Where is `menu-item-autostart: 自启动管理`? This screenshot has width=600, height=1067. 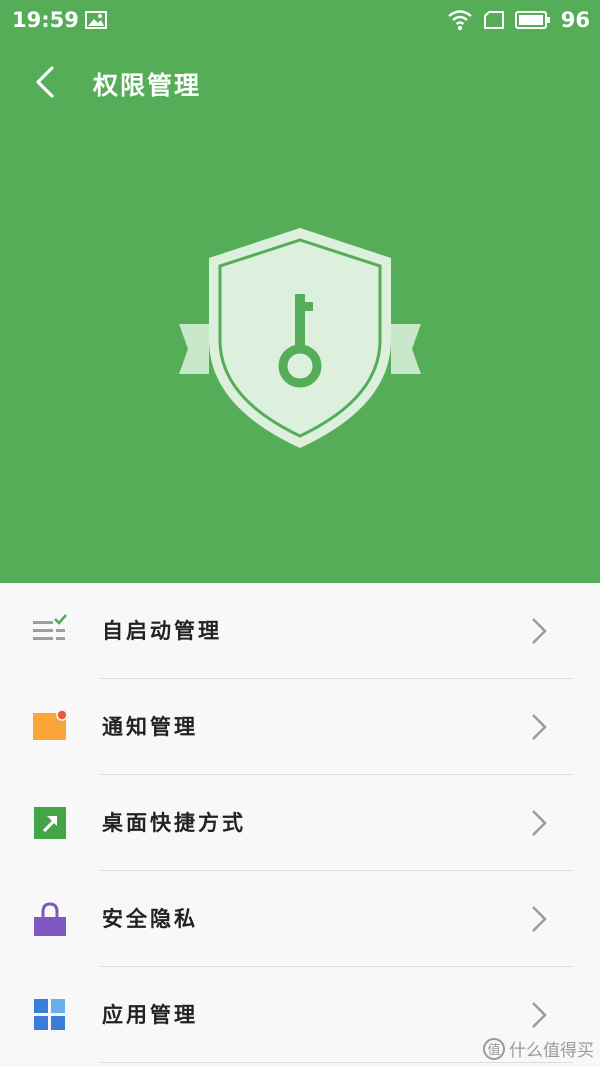
menu-item-autostart: 自启动管理 is located at coordinates (300, 631).